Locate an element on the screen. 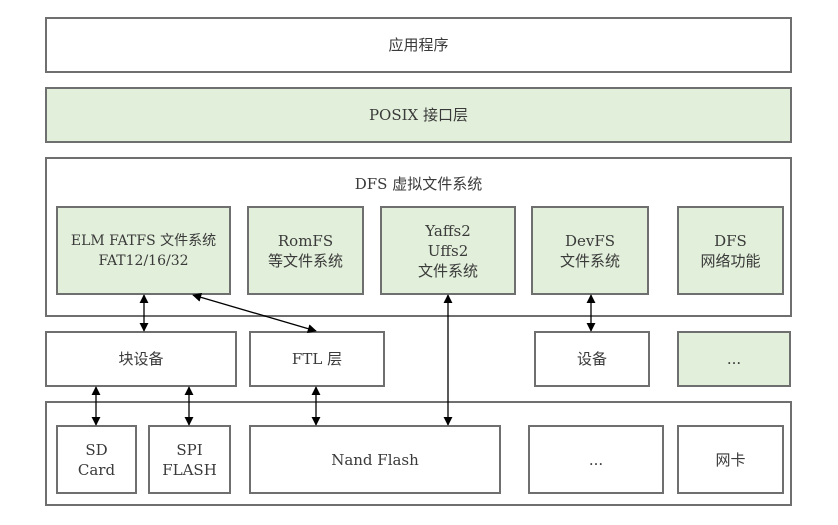 This screenshot has height=525, width=838. posix-layer: POSIX 接口层 is located at coordinates (418, 115).